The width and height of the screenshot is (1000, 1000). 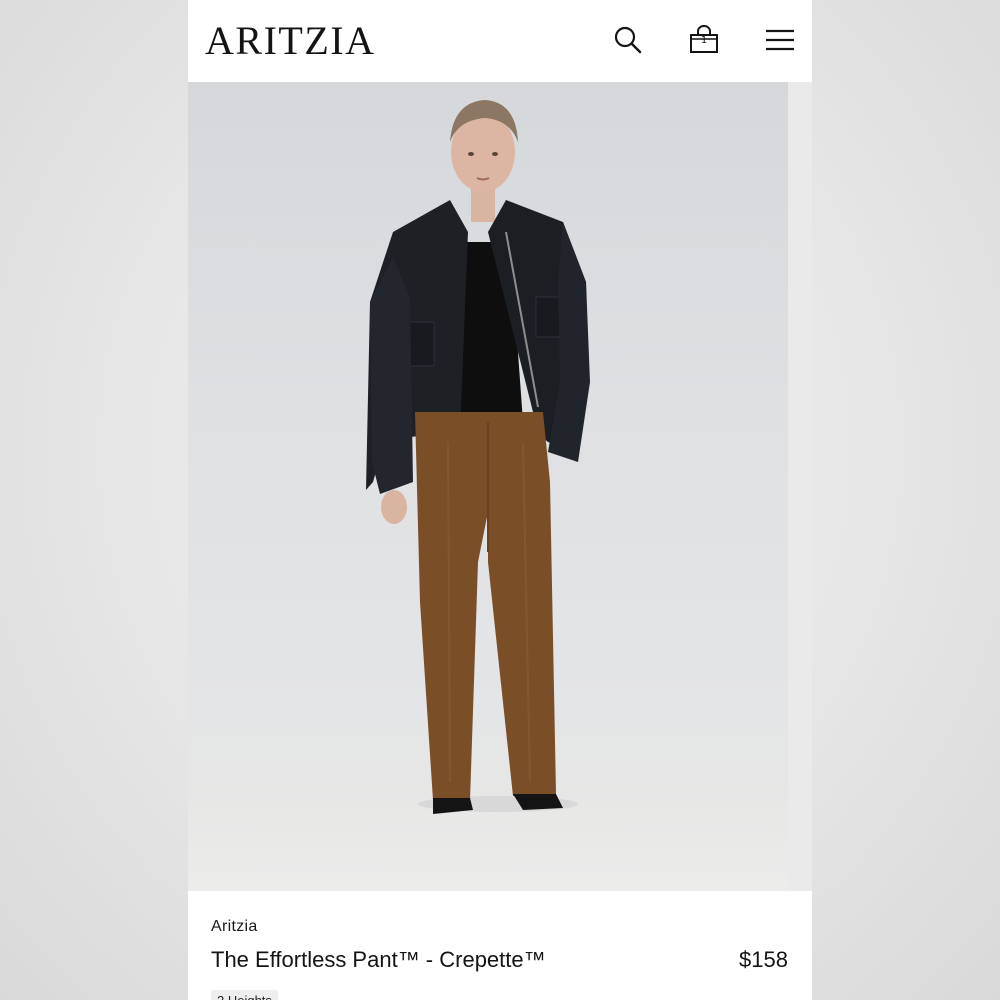 I want to click on menu-icon, so click(x=780, y=40).